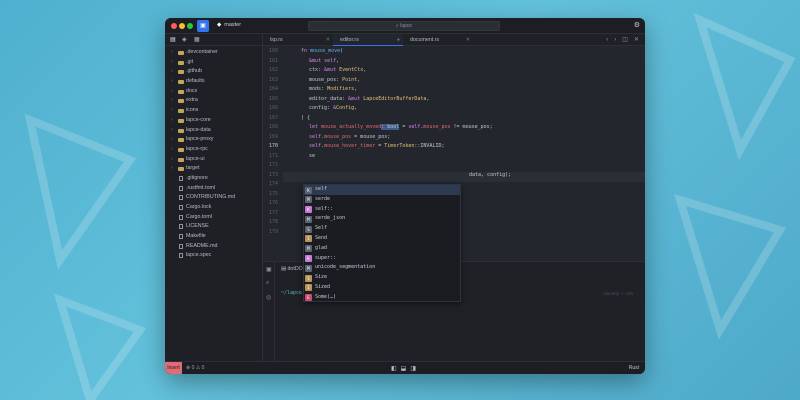 Image resolution: width=800 pixels, height=400 pixels. I want to click on diagnostics-summary: ⊗ 0 ⚠ 0, so click(195, 368).